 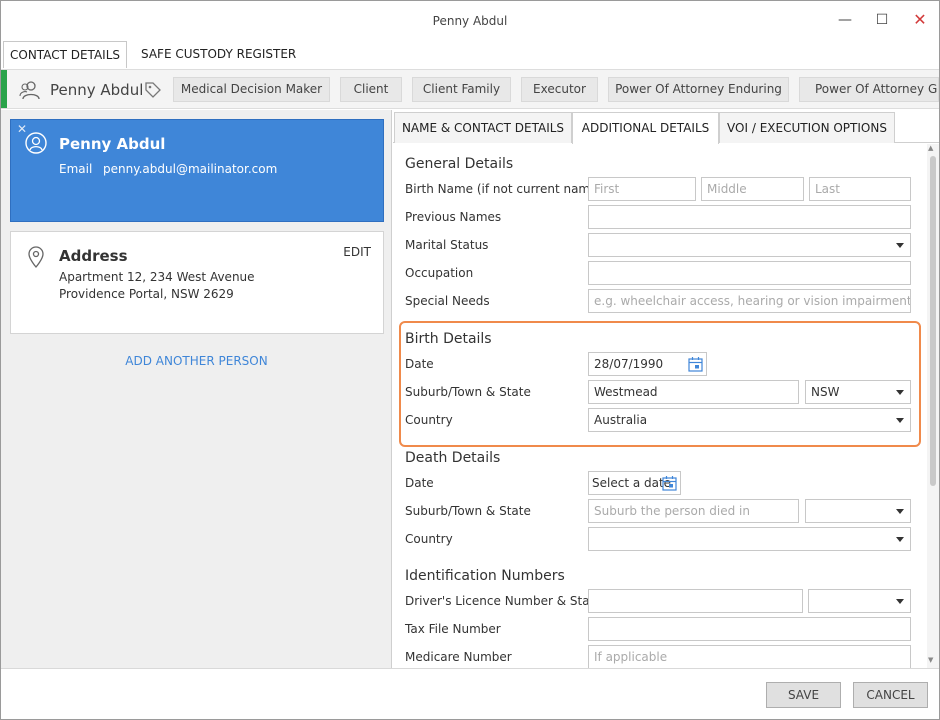 I want to click on previous-names-input, so click(x=749, y=217).